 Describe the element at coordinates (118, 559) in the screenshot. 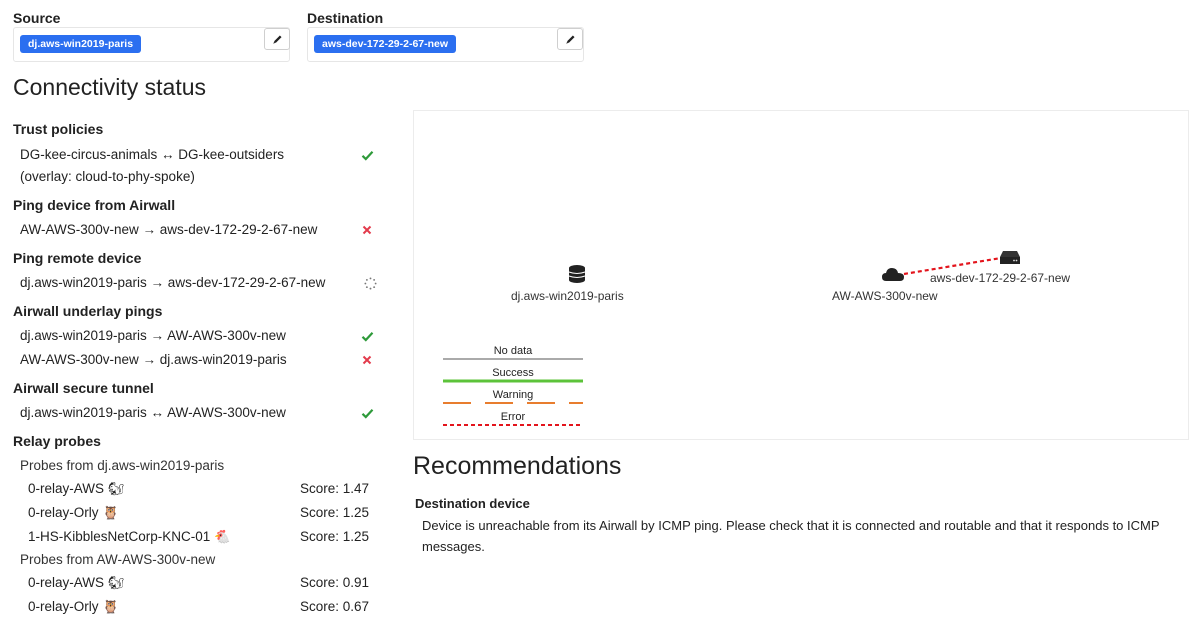

I see `probes-group-title: Probes from AW-AWS-300v-new` at that location.